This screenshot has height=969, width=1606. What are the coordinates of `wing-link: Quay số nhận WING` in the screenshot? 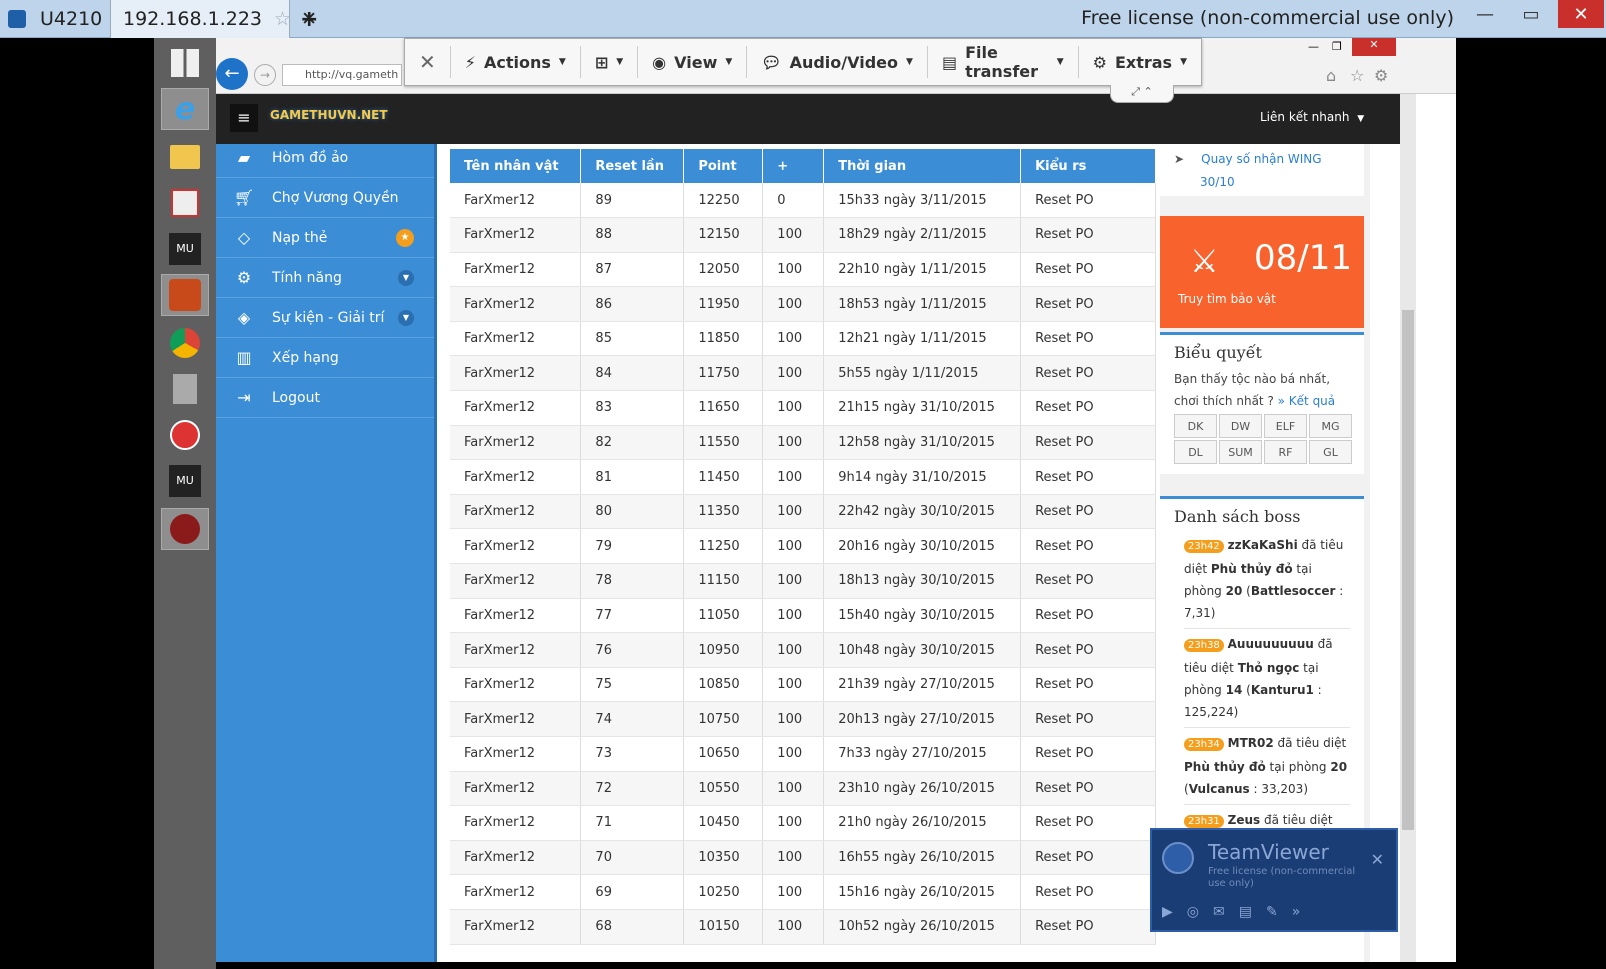 It's located at (1261, 159).